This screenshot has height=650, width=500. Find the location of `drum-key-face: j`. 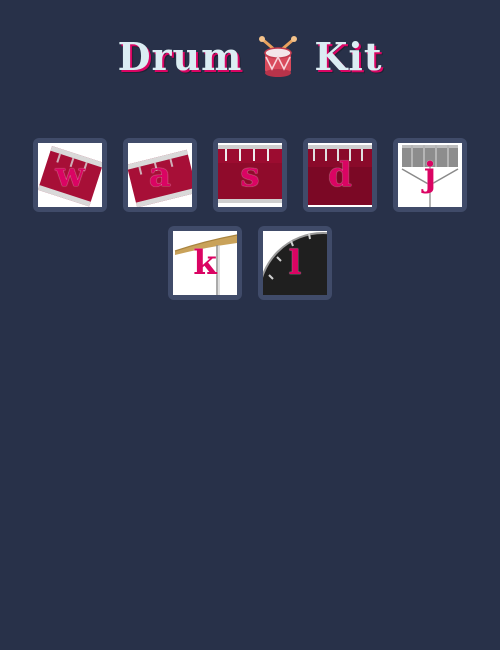

drum-key-face: j is located at coordinates (430, 175).